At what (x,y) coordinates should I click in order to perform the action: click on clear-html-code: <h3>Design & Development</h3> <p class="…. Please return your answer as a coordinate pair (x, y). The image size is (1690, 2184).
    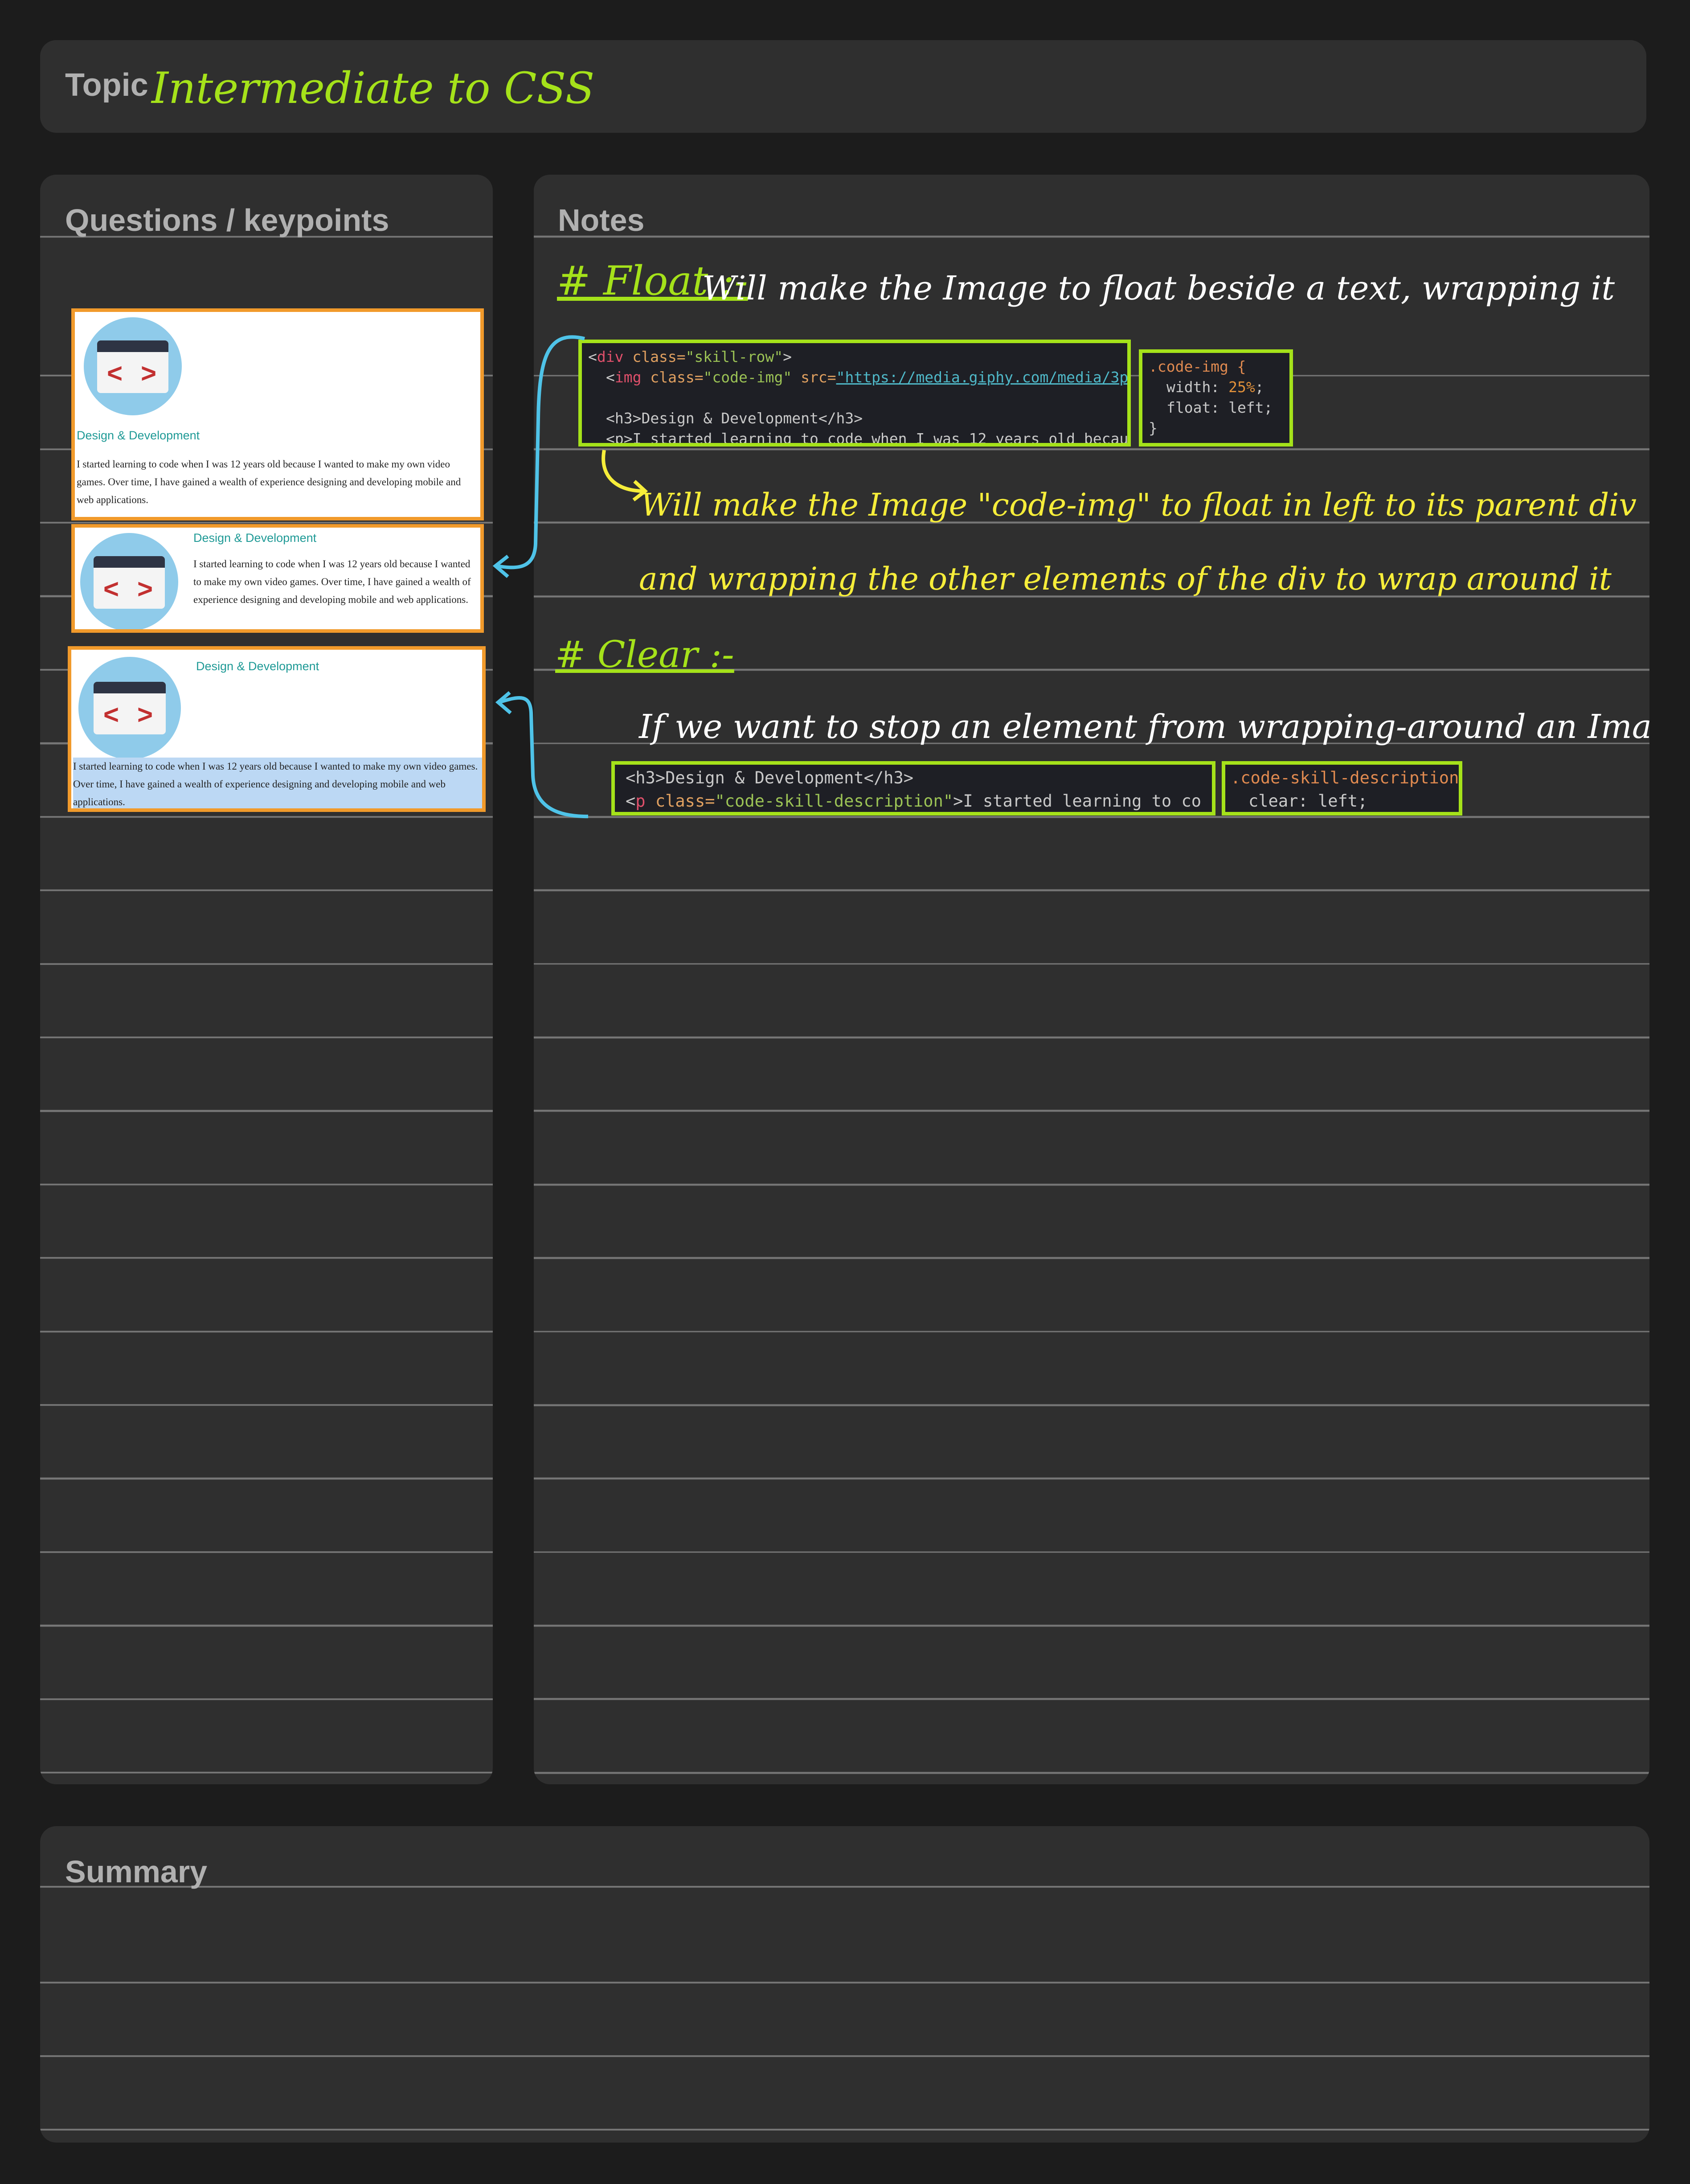
    Looking at the image, I should click on (913, 788).